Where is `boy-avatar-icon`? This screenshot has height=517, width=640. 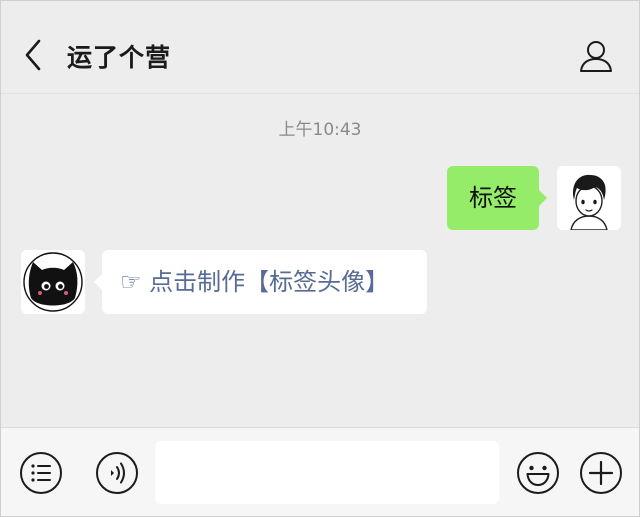 boy-avatar-icon is located at coordinates (589, 198).